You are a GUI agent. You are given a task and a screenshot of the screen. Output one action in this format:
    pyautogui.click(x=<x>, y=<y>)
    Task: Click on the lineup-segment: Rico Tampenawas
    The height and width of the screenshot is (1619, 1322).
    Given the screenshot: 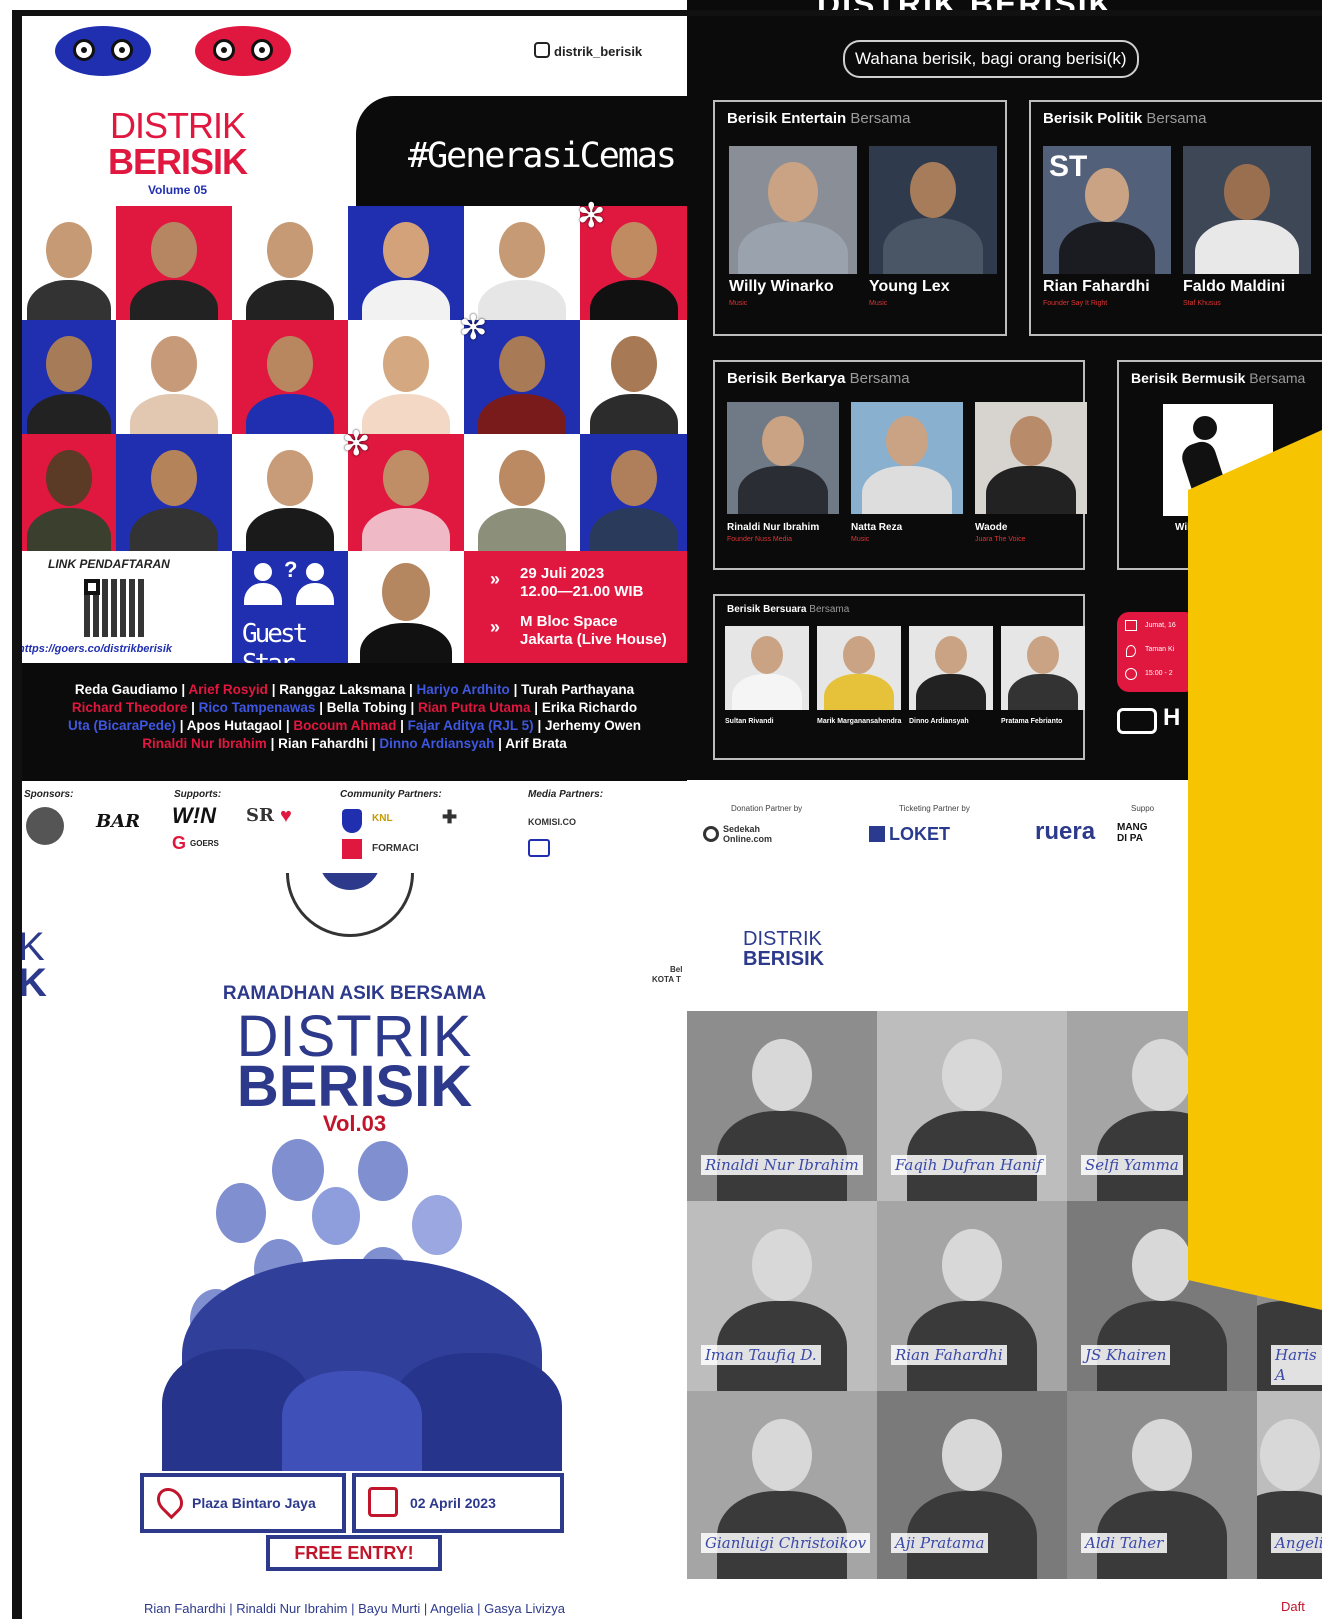 What is the action you would take?
    pyautogui.click(x=257, y=707)
    